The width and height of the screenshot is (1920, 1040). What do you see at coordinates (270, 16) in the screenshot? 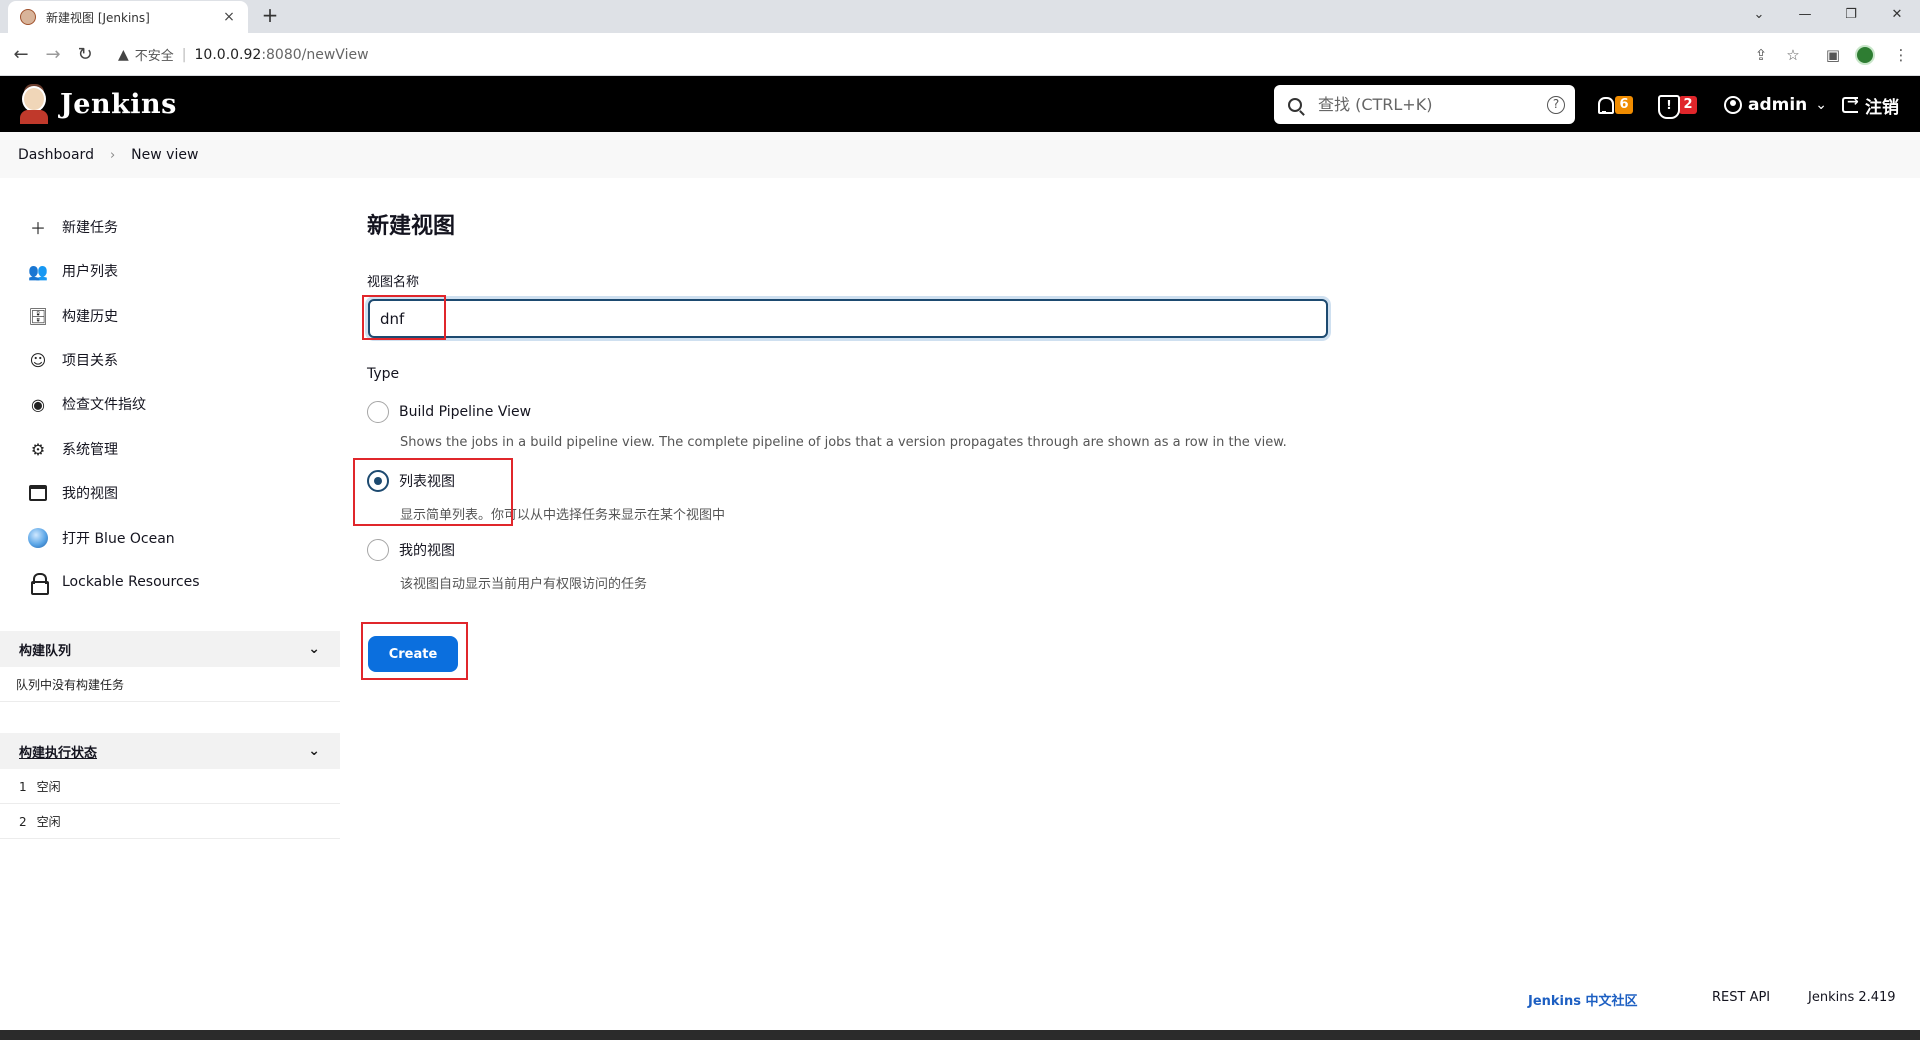
I see `new-tab-button: +` at bounding box center [270, 16].